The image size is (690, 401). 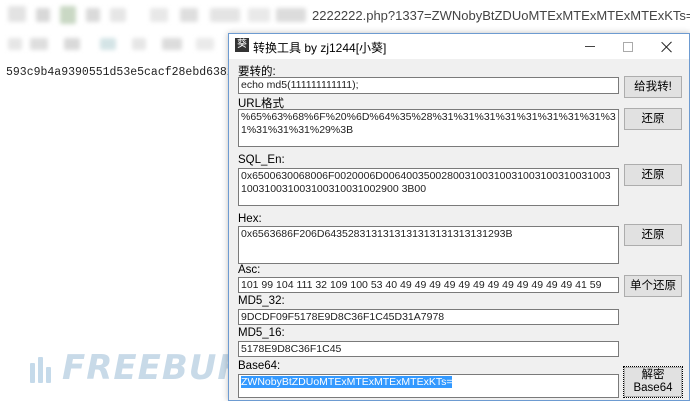 What do you see at coordinates (261, 160) in the screenshot?
I see `sql-label: SQL_En:` at bounding box center [261, 160].